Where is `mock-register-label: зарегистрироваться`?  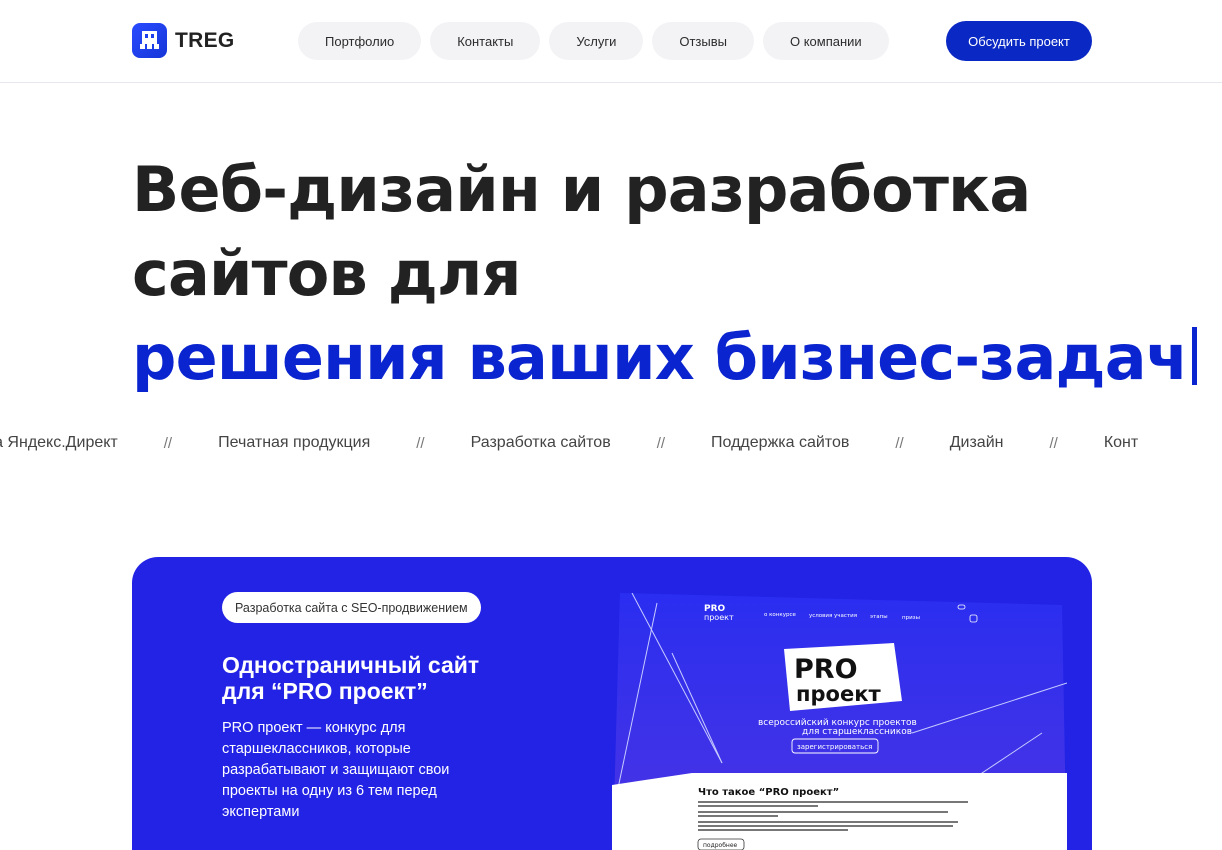
mock-register-label: зарегистрироваться is located at coordinates (834, 747).